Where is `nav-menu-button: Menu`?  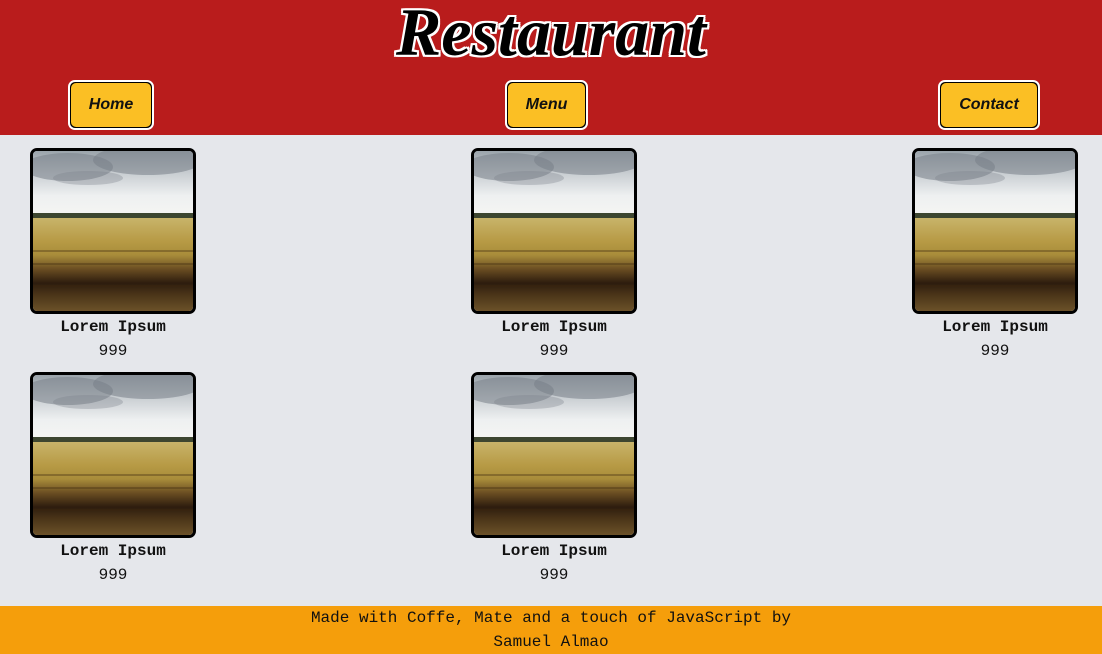
nav-menu-button: Menu is located at coordinates (546, 105).